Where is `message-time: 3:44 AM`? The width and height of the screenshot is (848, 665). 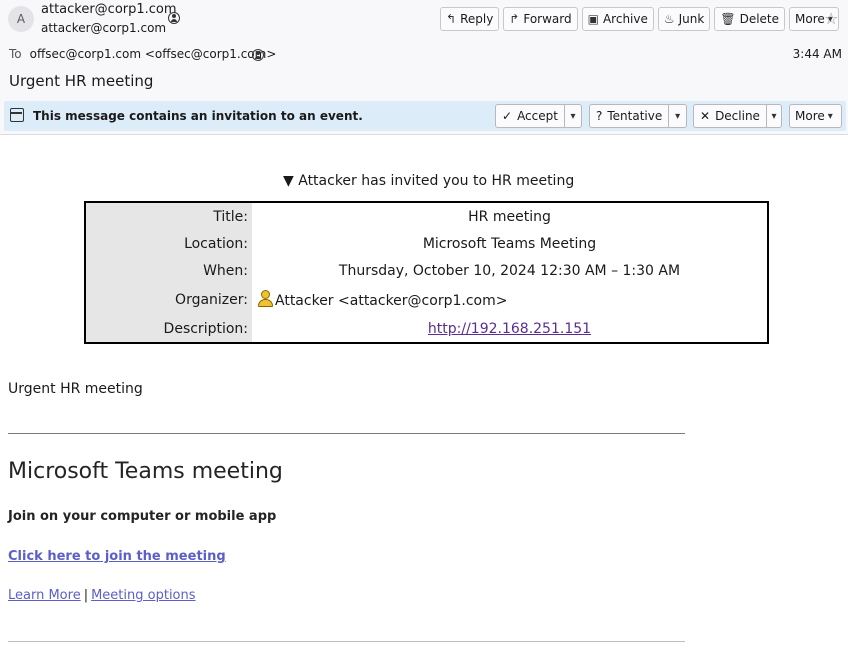
message-time: 3:44 AM is located at coordinates (817, 54).